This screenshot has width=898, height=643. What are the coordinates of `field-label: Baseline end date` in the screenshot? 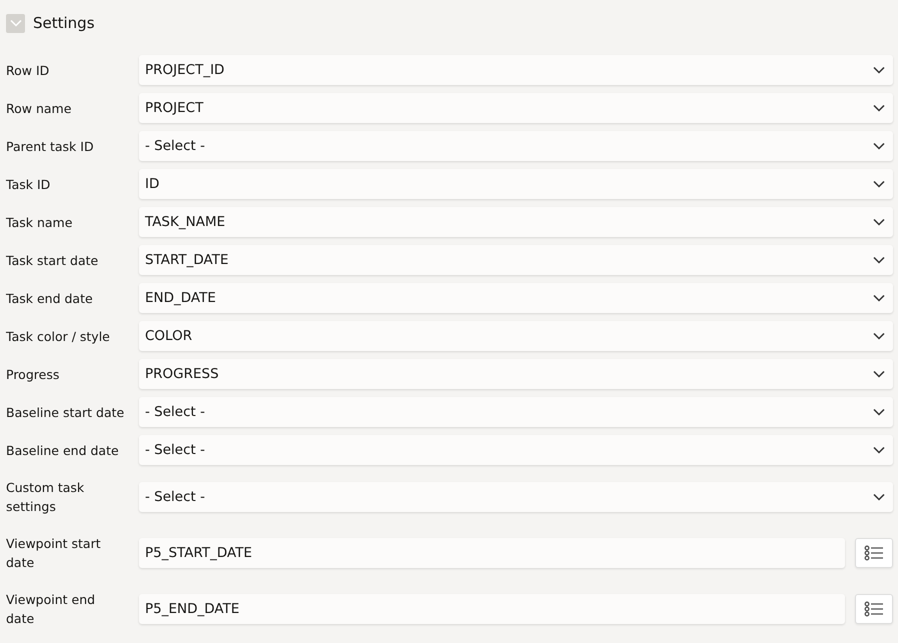 It's located at (63, 451).